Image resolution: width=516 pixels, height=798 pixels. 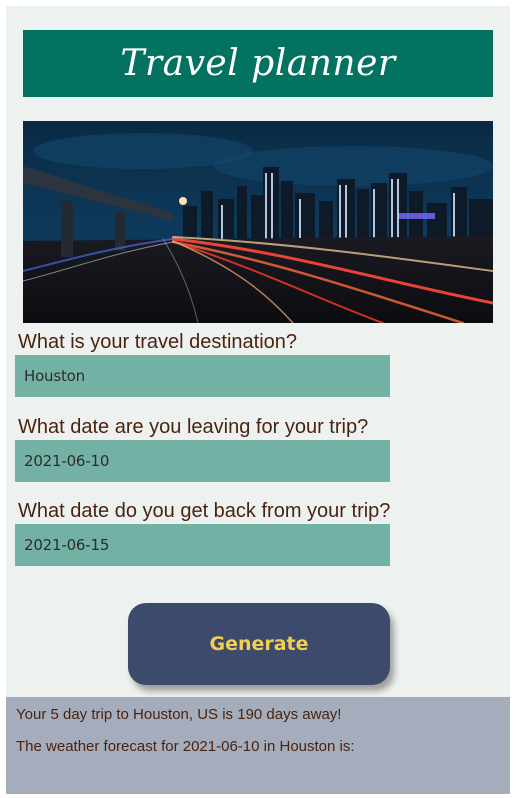 What do you see at coordinates (202, 461) in the screenshot?
I see `departure-date-input` at bounding box center [202, 461].